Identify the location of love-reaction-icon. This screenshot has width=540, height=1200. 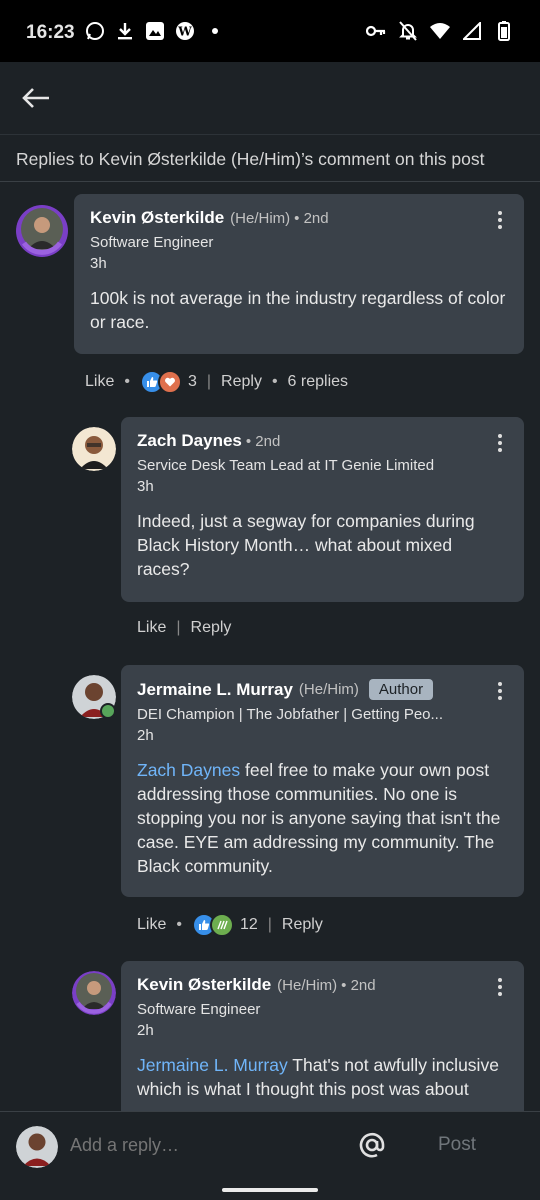
(169, 382).